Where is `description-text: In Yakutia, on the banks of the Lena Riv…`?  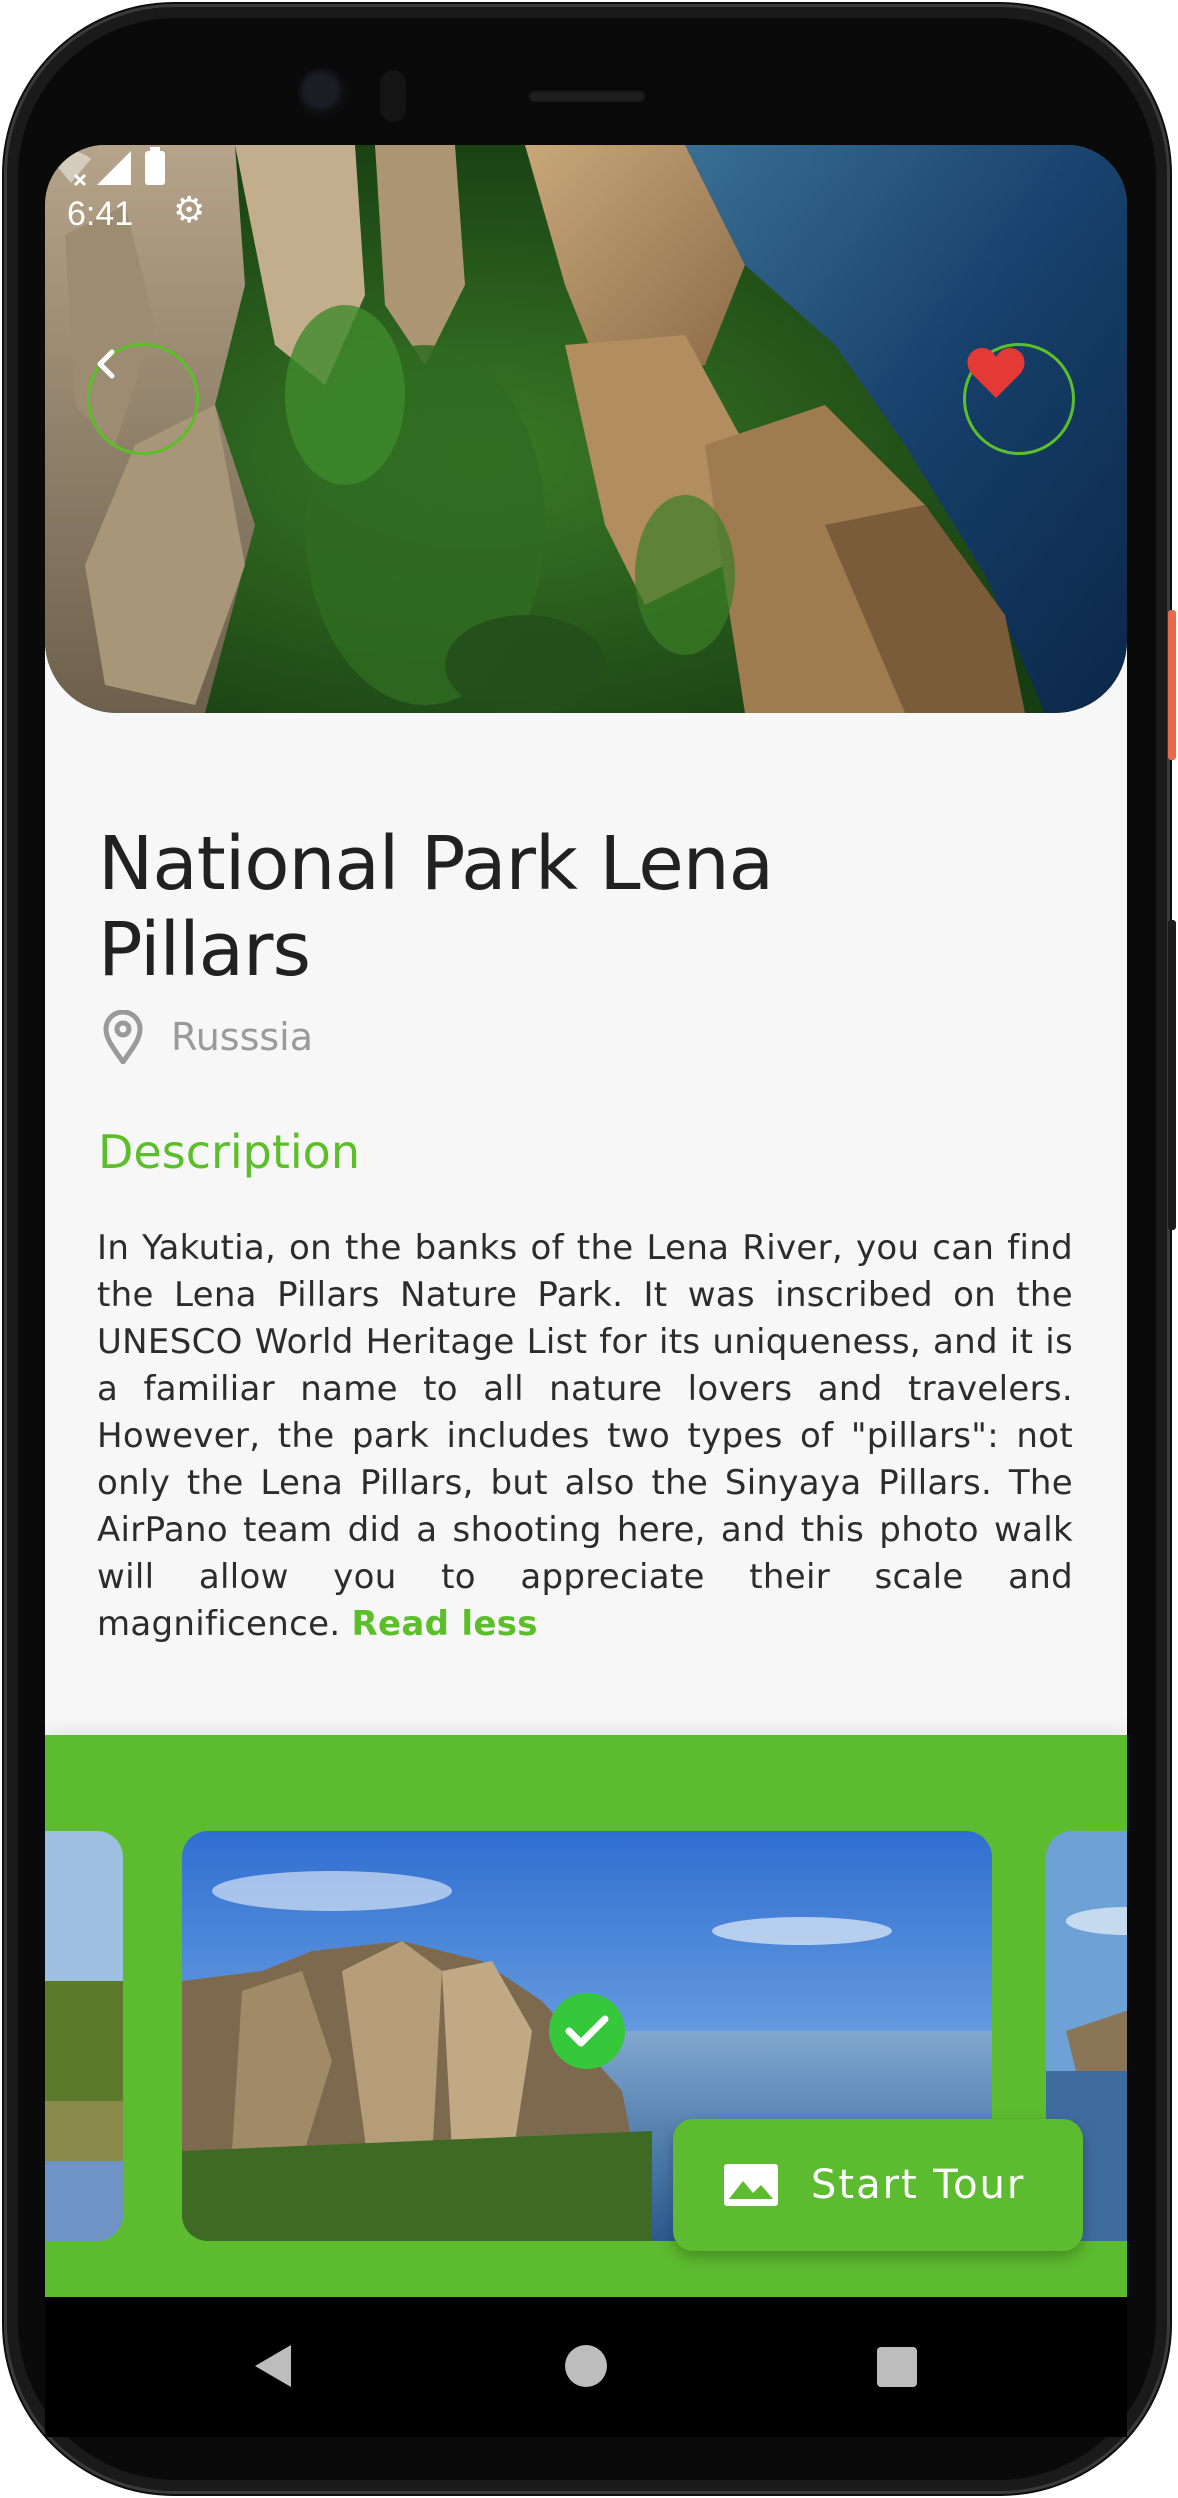
description-text: In Yakutia, on the banks of the Lena Riv… is located at coordinates (585, 1436).